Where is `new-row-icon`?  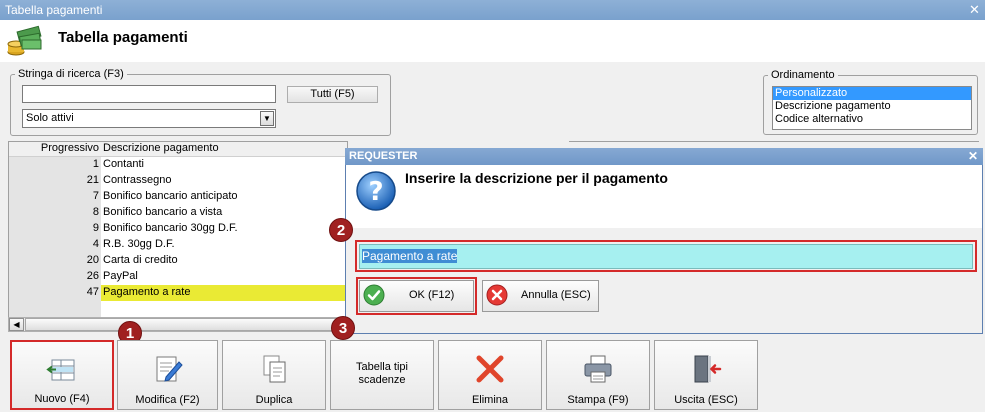 new-row-icon is located at coordinates (60, 370).